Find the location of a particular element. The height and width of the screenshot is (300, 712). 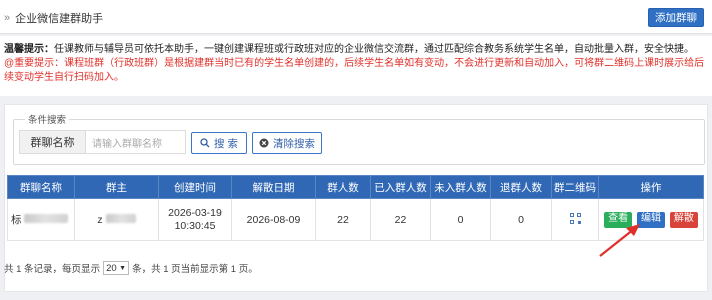

cell-actions: 查看 编辑 解散 is located at coordinates (651, 219).